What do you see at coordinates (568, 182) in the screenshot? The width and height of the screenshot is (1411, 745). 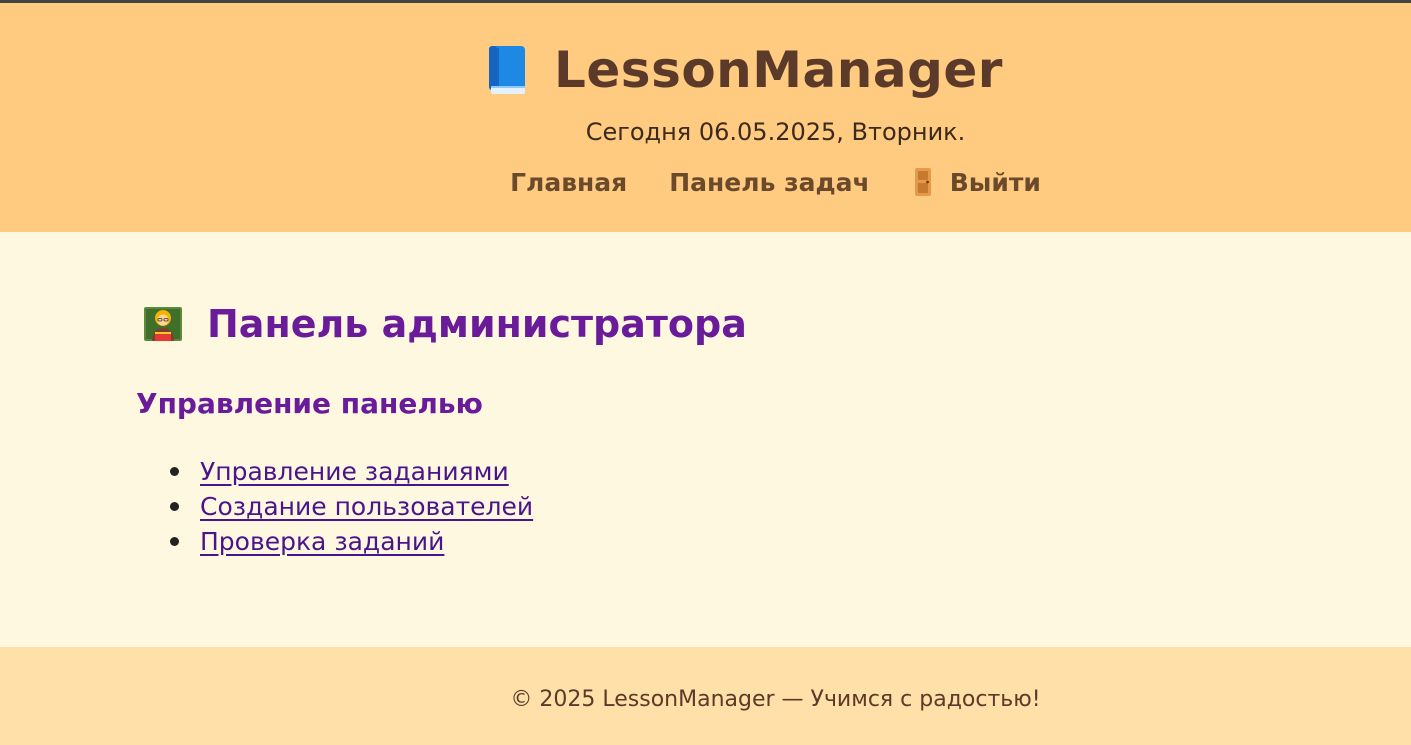 I see `nav-home-link: Главная` at bounding box center [568, 182].